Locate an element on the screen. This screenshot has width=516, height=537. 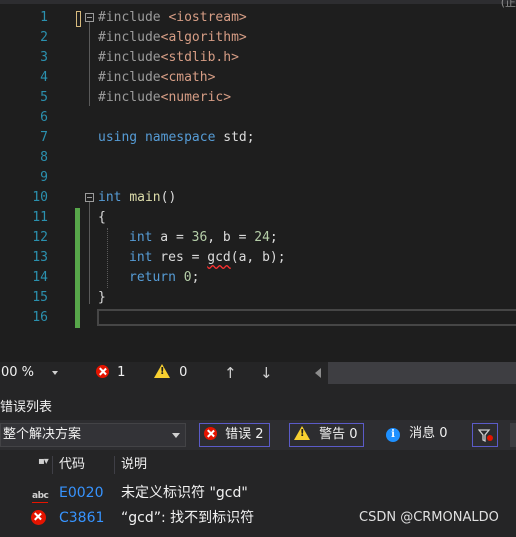
panel-title: 错误列表 is located at coordinates (26, 407).